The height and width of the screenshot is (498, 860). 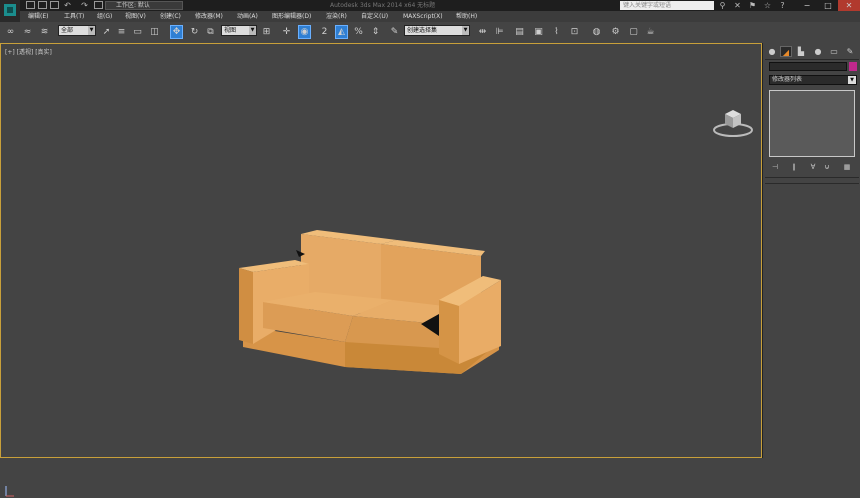 What do you see at coordinates (370, 306) in the screenshot?
I see `sofa-model` at bounding box center [370, 306].